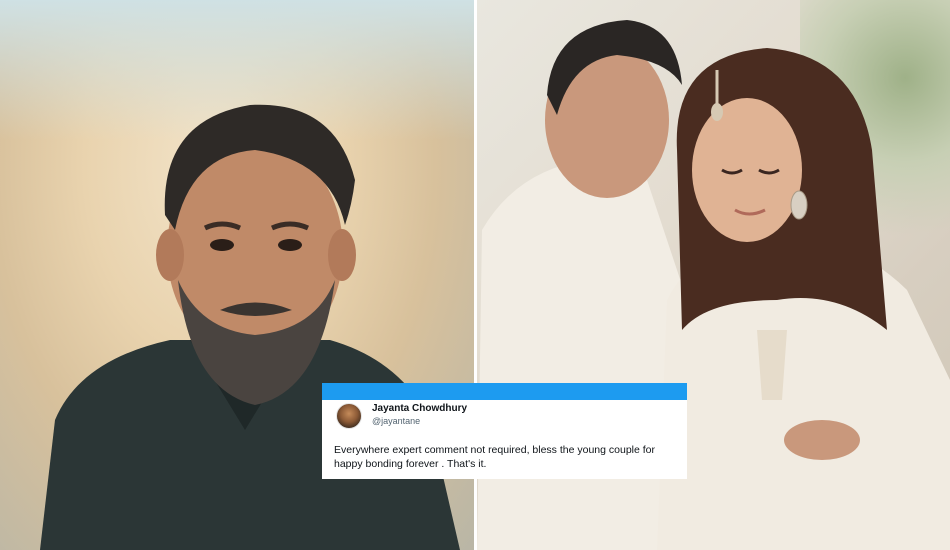 Image resolution: width=950 pixels, height=550 pixels. What do you see at coordinates (349, 416) in the screenshot?
I see `avatar` at bounding box center [349, 416].